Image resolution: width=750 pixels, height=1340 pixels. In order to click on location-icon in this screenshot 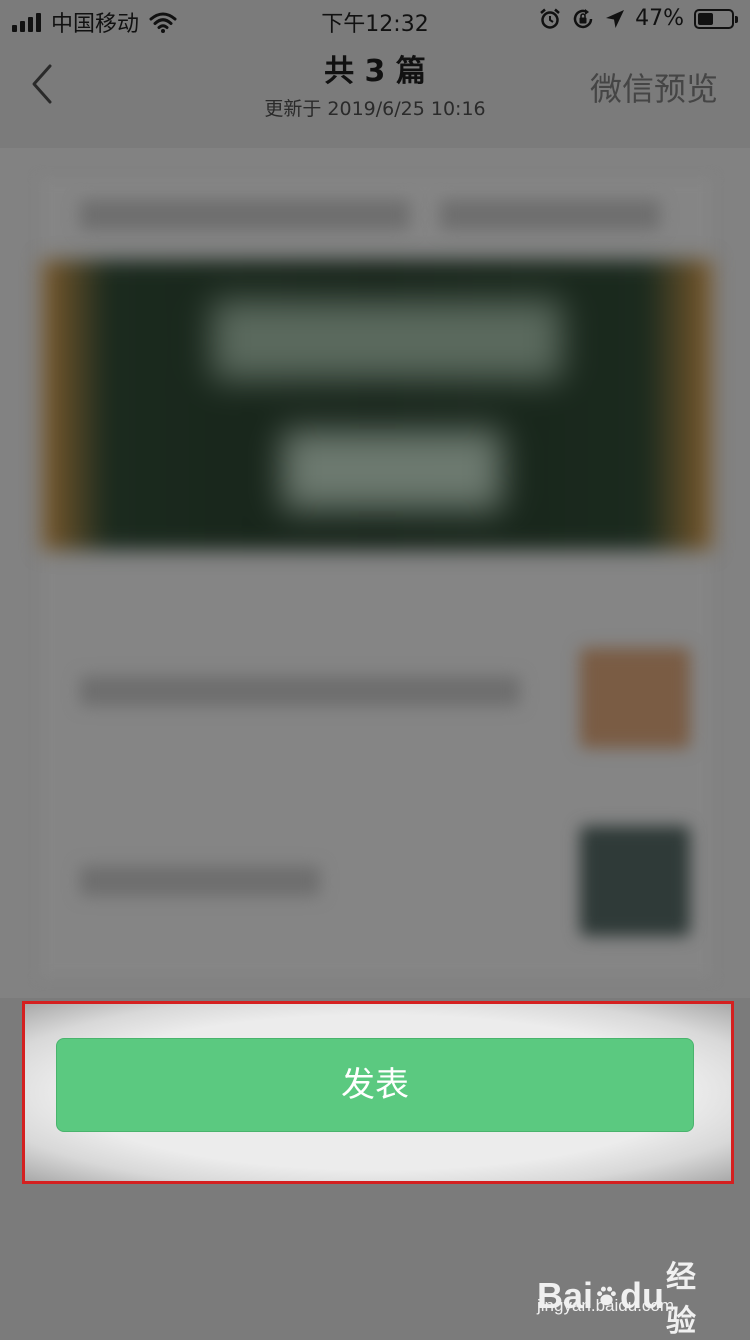, I will do `click(615, 18)`.